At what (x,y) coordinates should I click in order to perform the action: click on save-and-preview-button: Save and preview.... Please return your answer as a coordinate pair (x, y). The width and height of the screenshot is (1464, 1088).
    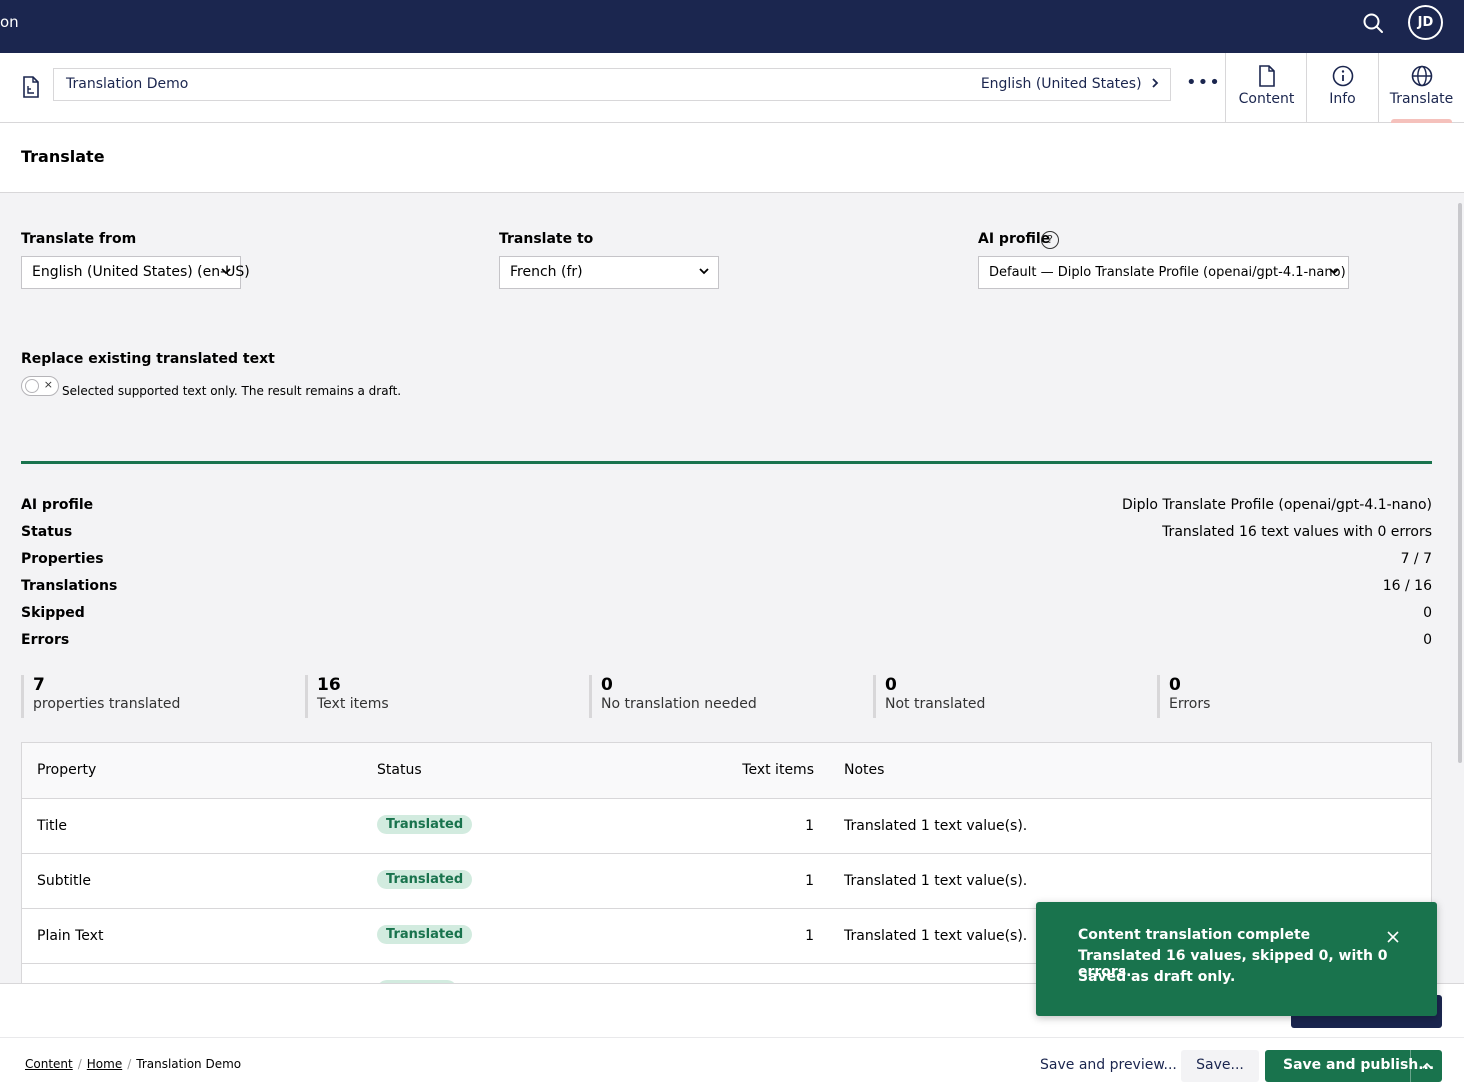
    Looking at the image, I should click on (1108, 1066).